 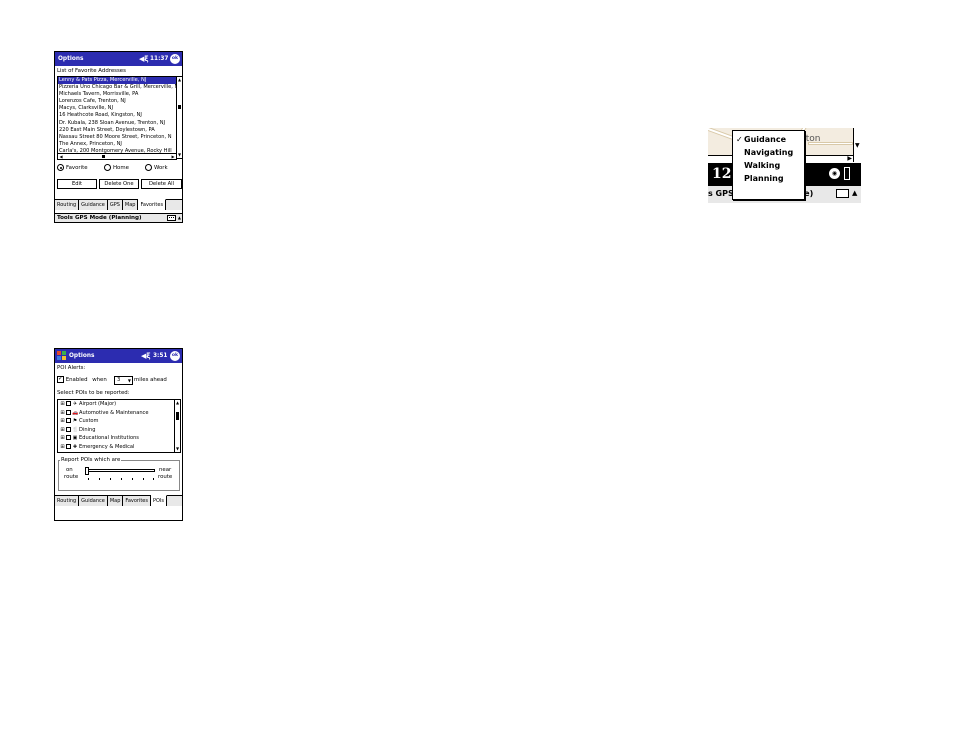 What do you see at coordinates (82, 379) in the screenshot?
I see `enabled-row: Enabled when` at bounding box center [82, 379].